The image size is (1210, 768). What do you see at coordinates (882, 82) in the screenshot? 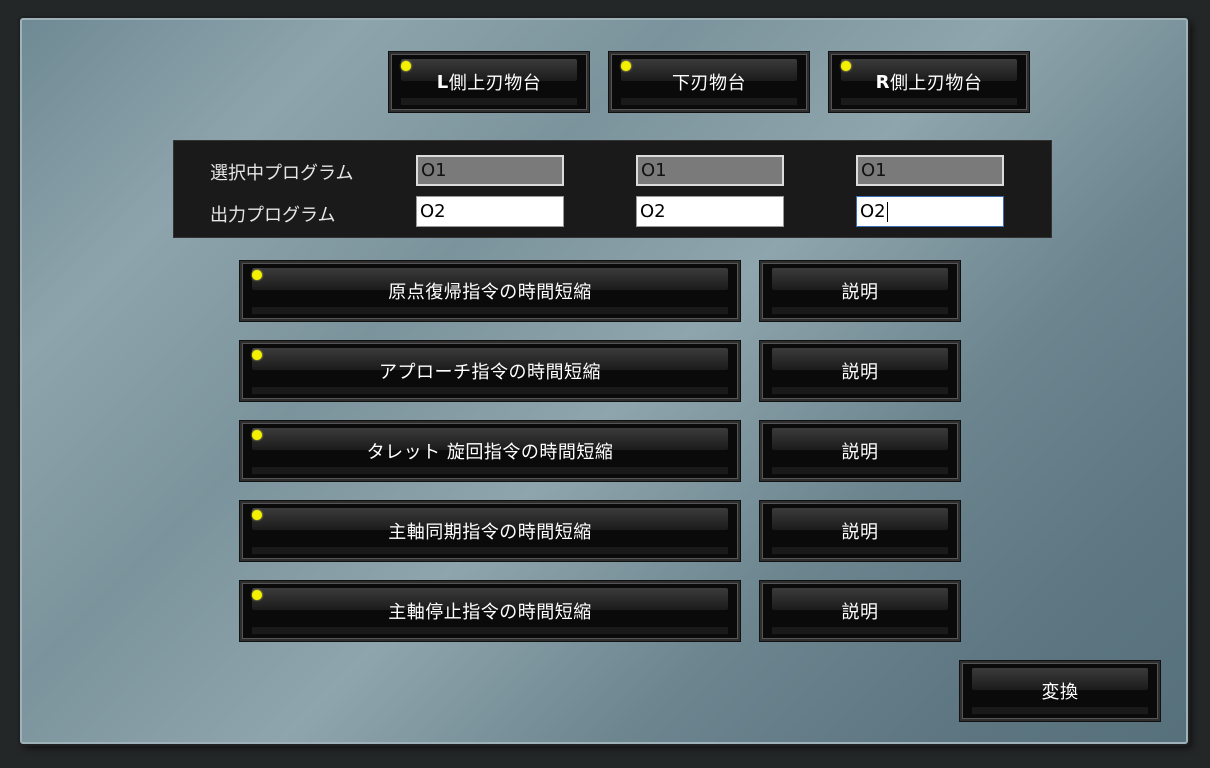
I see `tab-prefix: R` at bounding box center [882, 82].